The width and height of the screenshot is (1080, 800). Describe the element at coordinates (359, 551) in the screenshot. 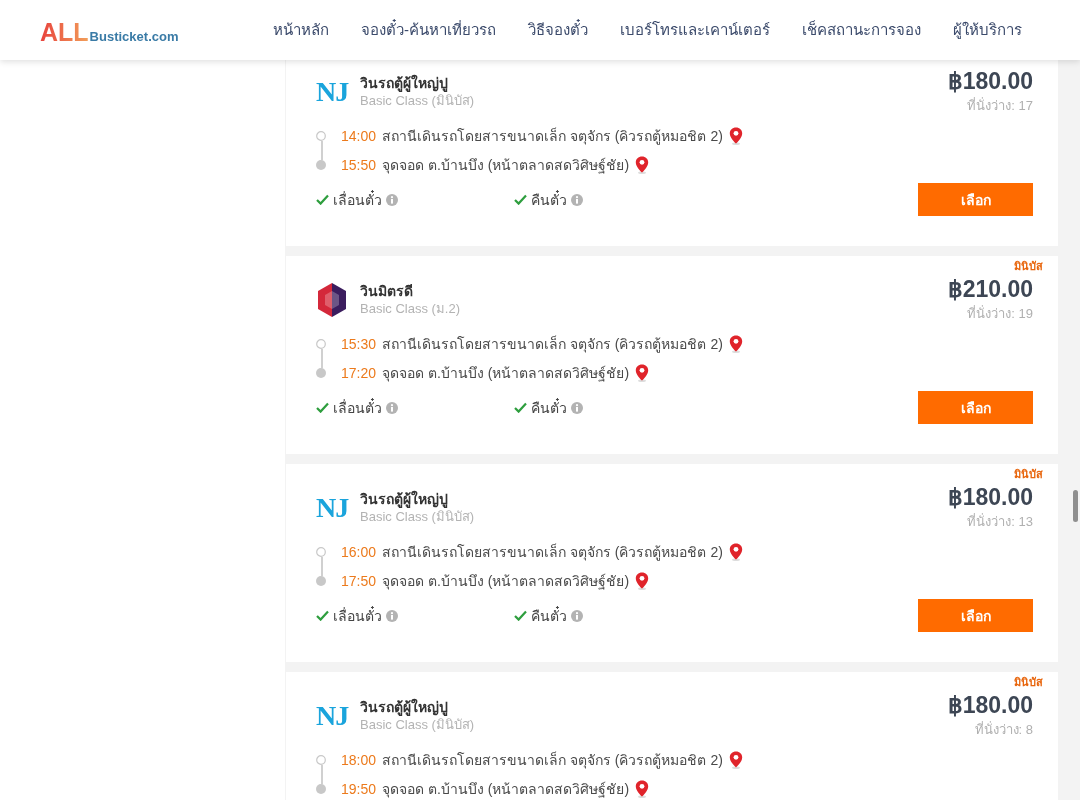

I see `stop-time: 16:00` at that location.